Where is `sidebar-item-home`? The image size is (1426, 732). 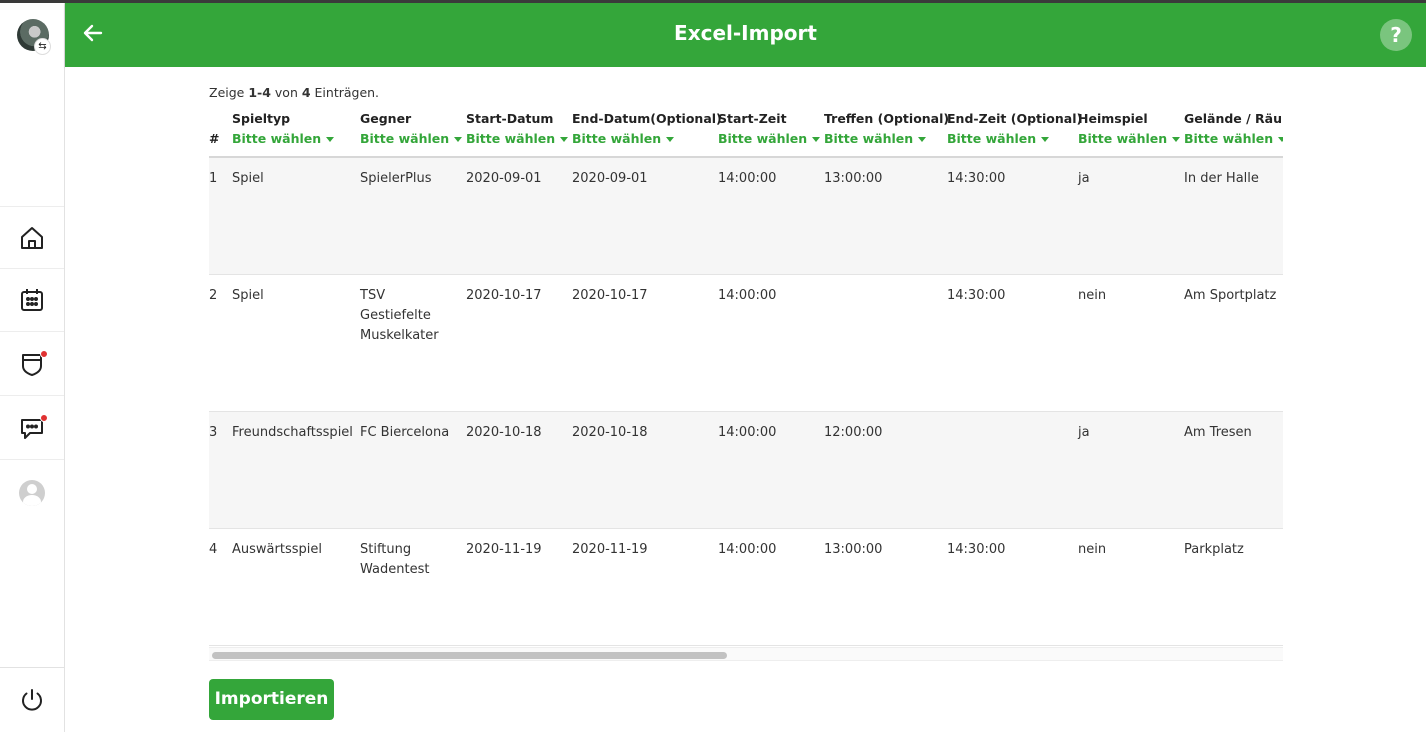
sidebar-item-home is located at coordinates (32, 237).